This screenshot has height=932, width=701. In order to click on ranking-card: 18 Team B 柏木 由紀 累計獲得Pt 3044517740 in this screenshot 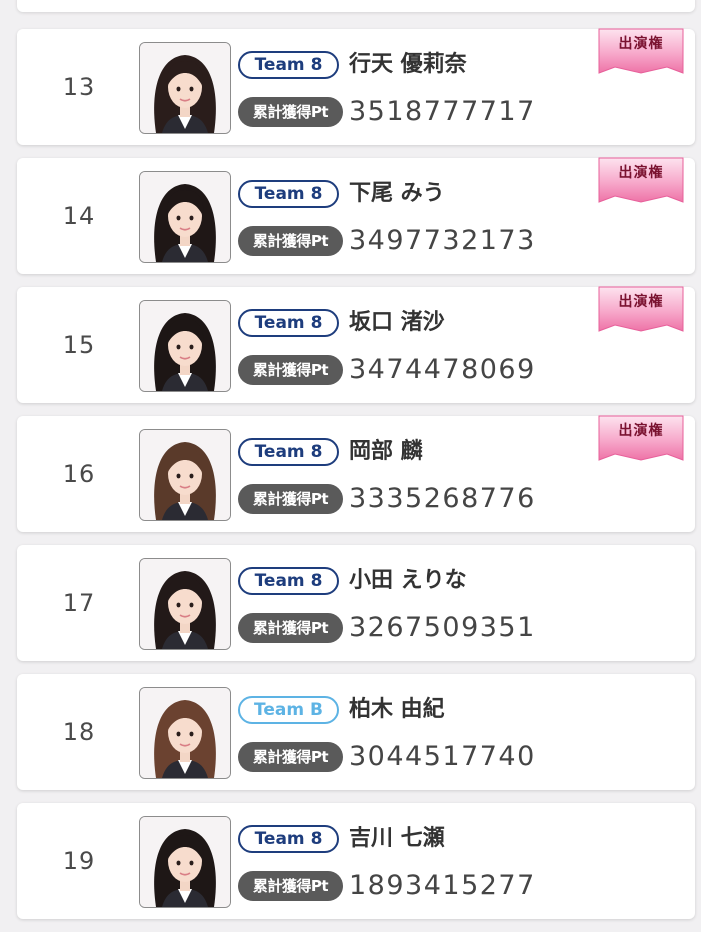, I will do `click(356, 732)`.